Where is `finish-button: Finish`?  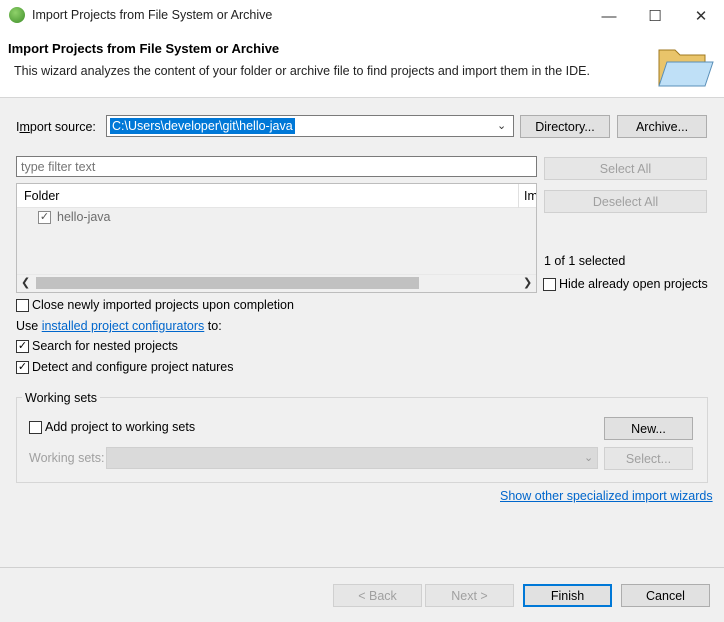
finish-button: Finish is located at coordinates (567, 595).